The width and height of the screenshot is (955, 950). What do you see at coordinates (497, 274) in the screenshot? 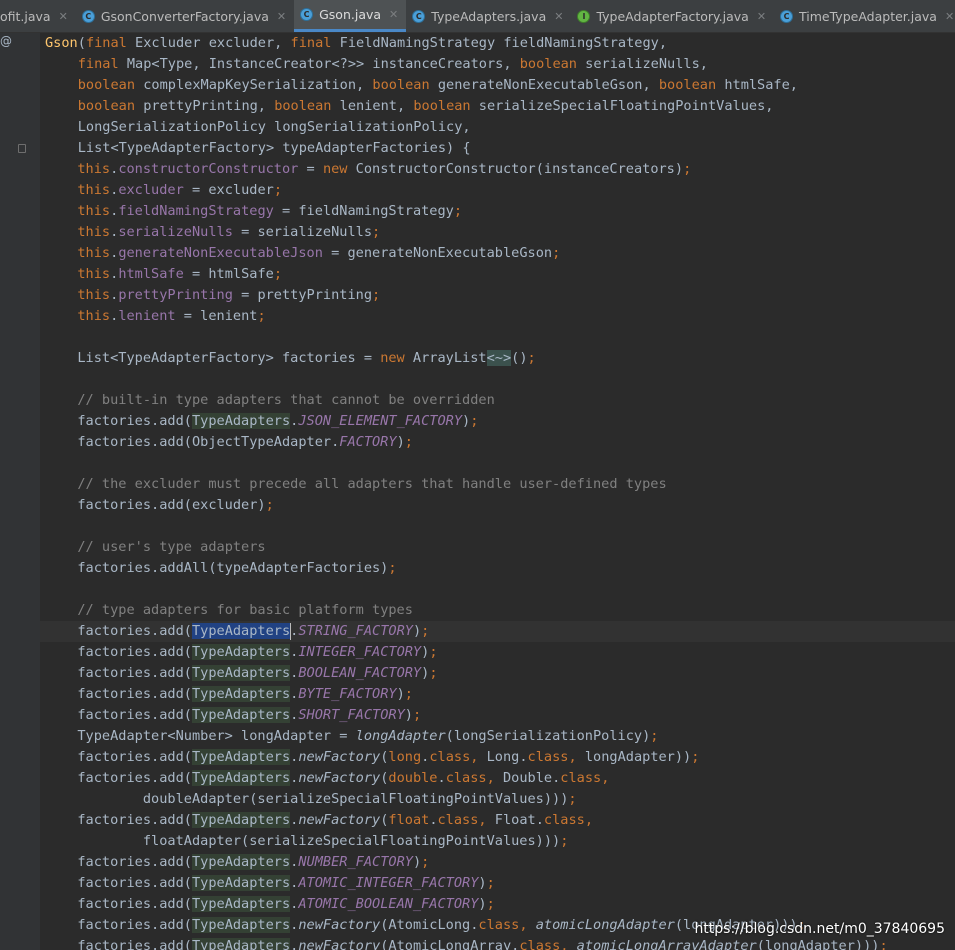
I see `code-line: this.htmlSafe = htmlSafe;` at bounding box center [497, 274].